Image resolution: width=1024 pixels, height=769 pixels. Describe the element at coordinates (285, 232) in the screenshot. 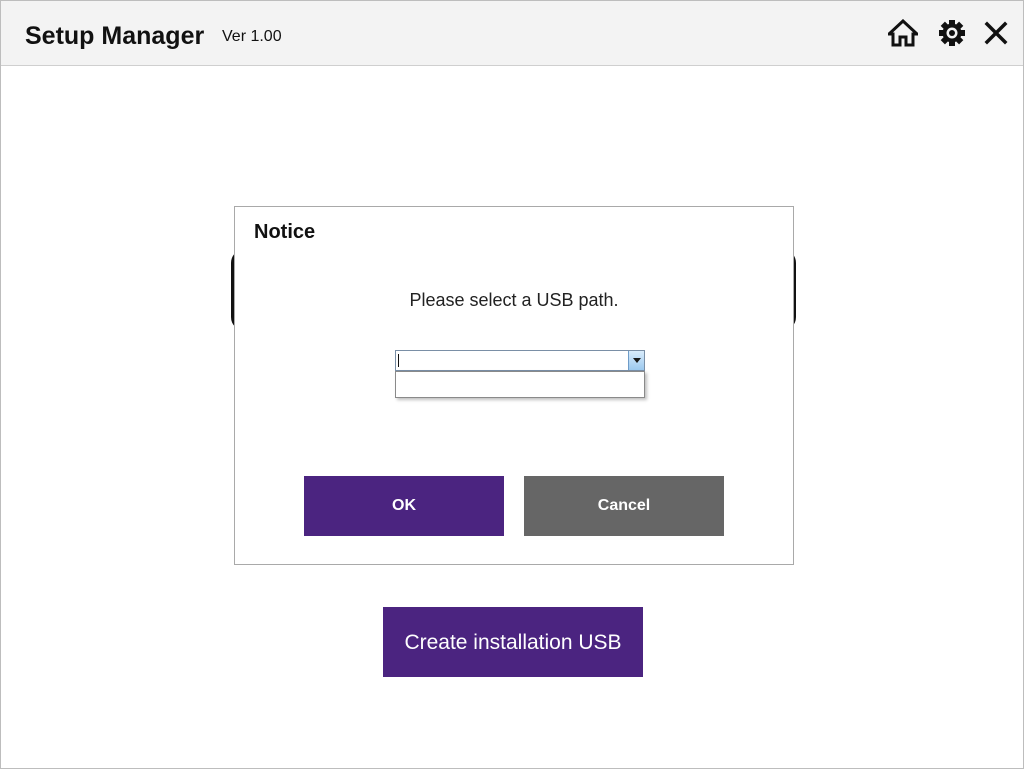

I see `dialog-title: Notice` at that location.